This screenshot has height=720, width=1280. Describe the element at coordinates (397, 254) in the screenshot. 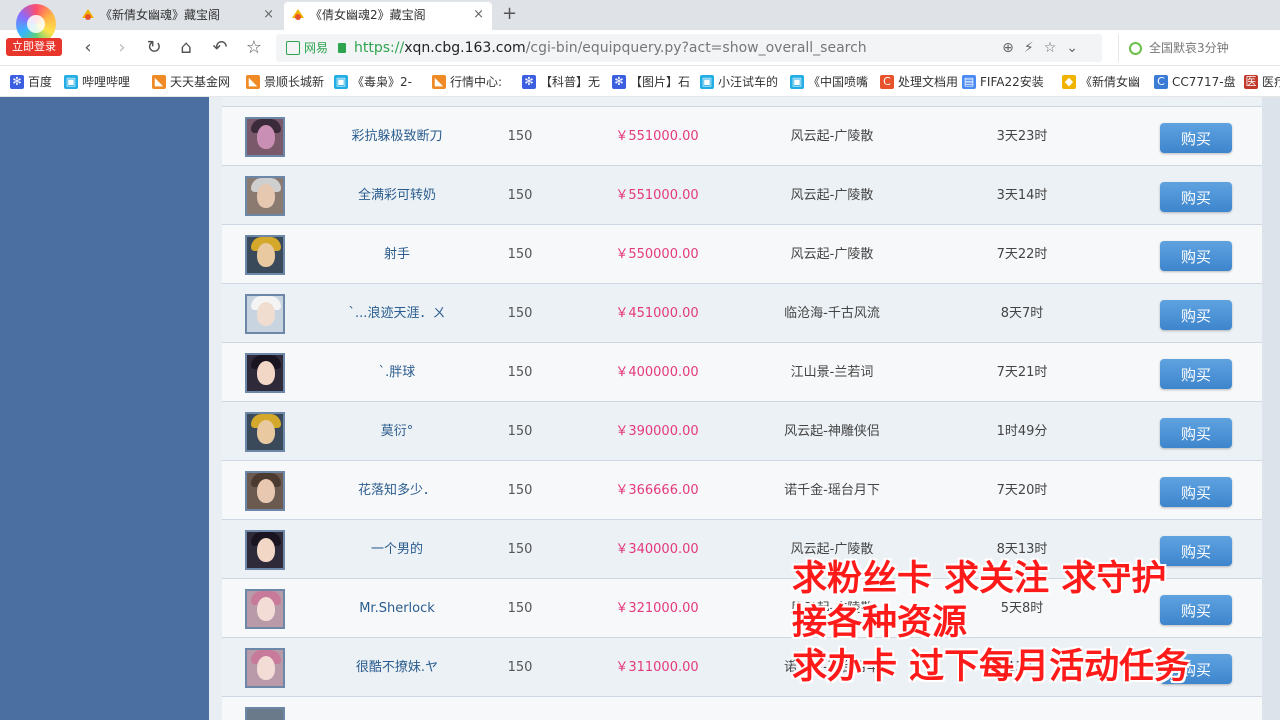

I see `character-name: 射手` at that location.